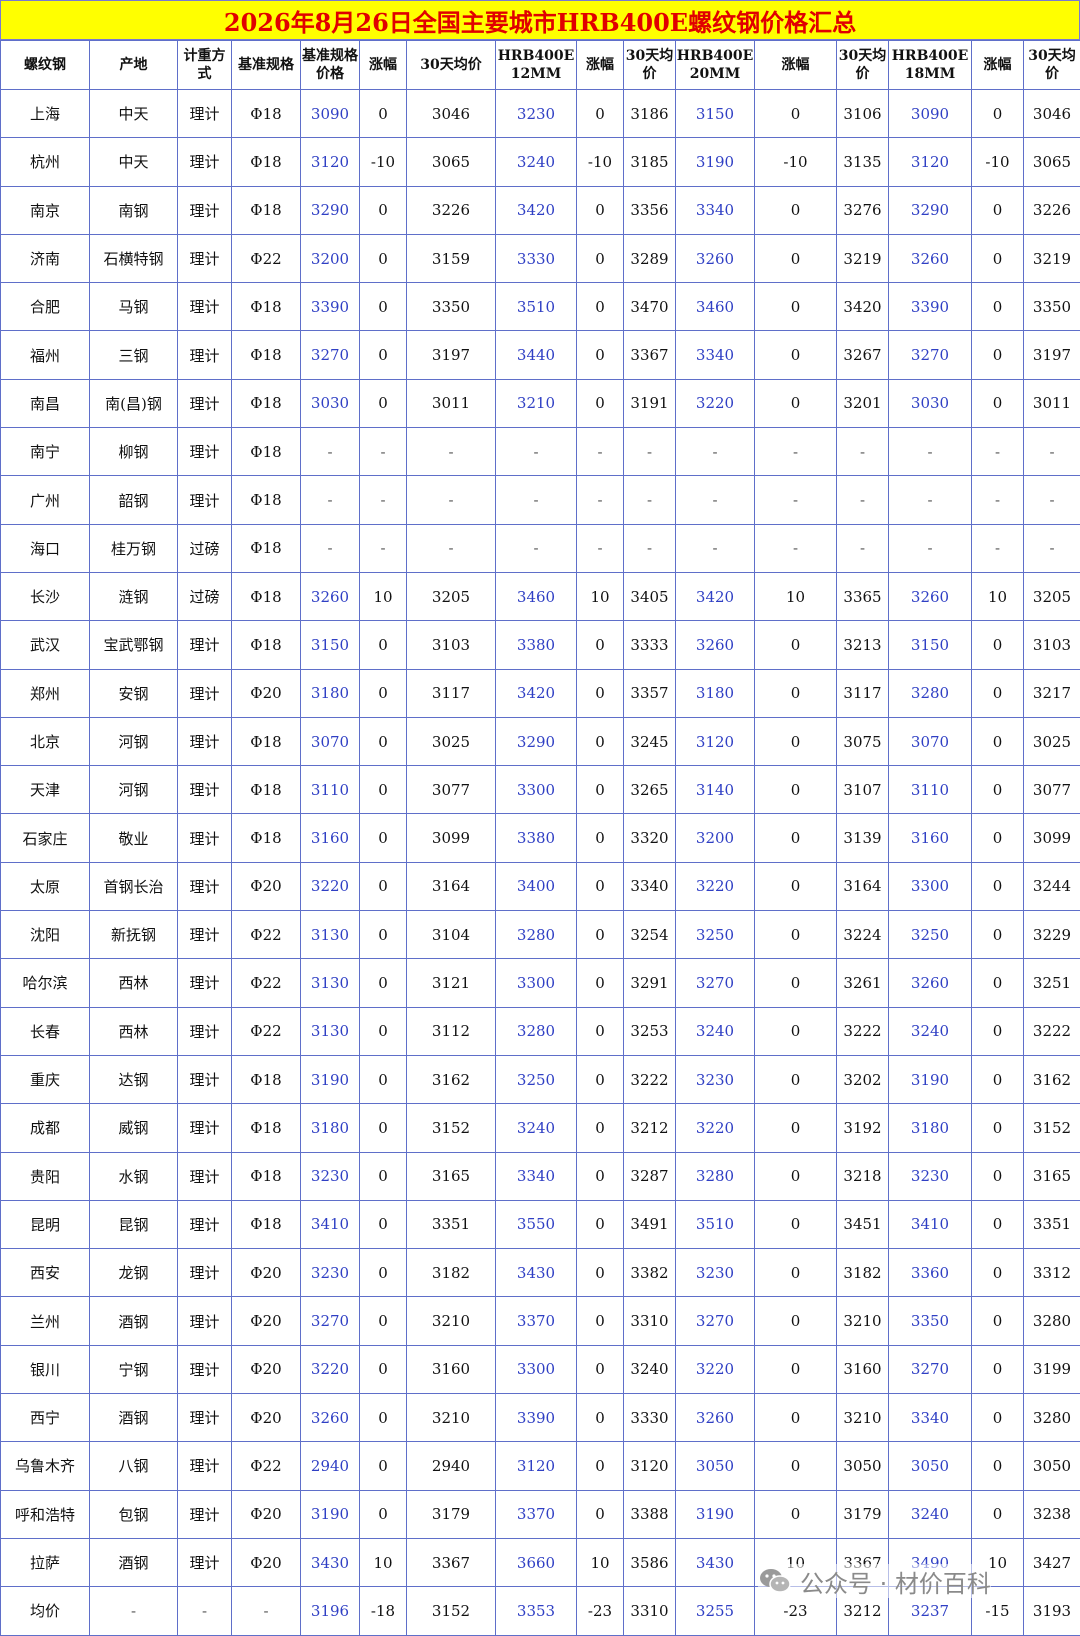 The width and height of the screenshot is (1080, 1636). Describe the element at coordinates (1052, 1079) in the screenshot. I see `table-cell: 3162` at that location.